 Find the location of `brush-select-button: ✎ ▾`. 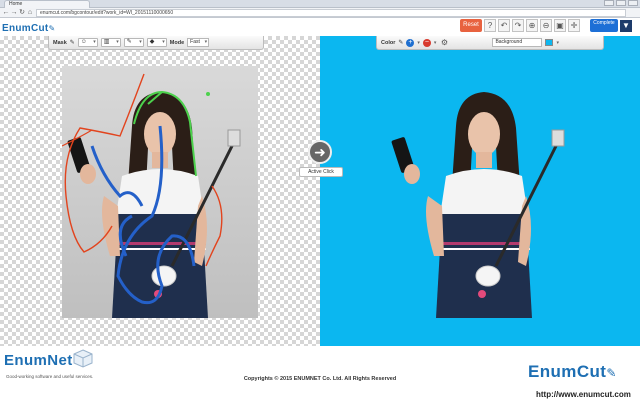

brush-select-button: ✎ ▾ is located at coordinates (133, 42).